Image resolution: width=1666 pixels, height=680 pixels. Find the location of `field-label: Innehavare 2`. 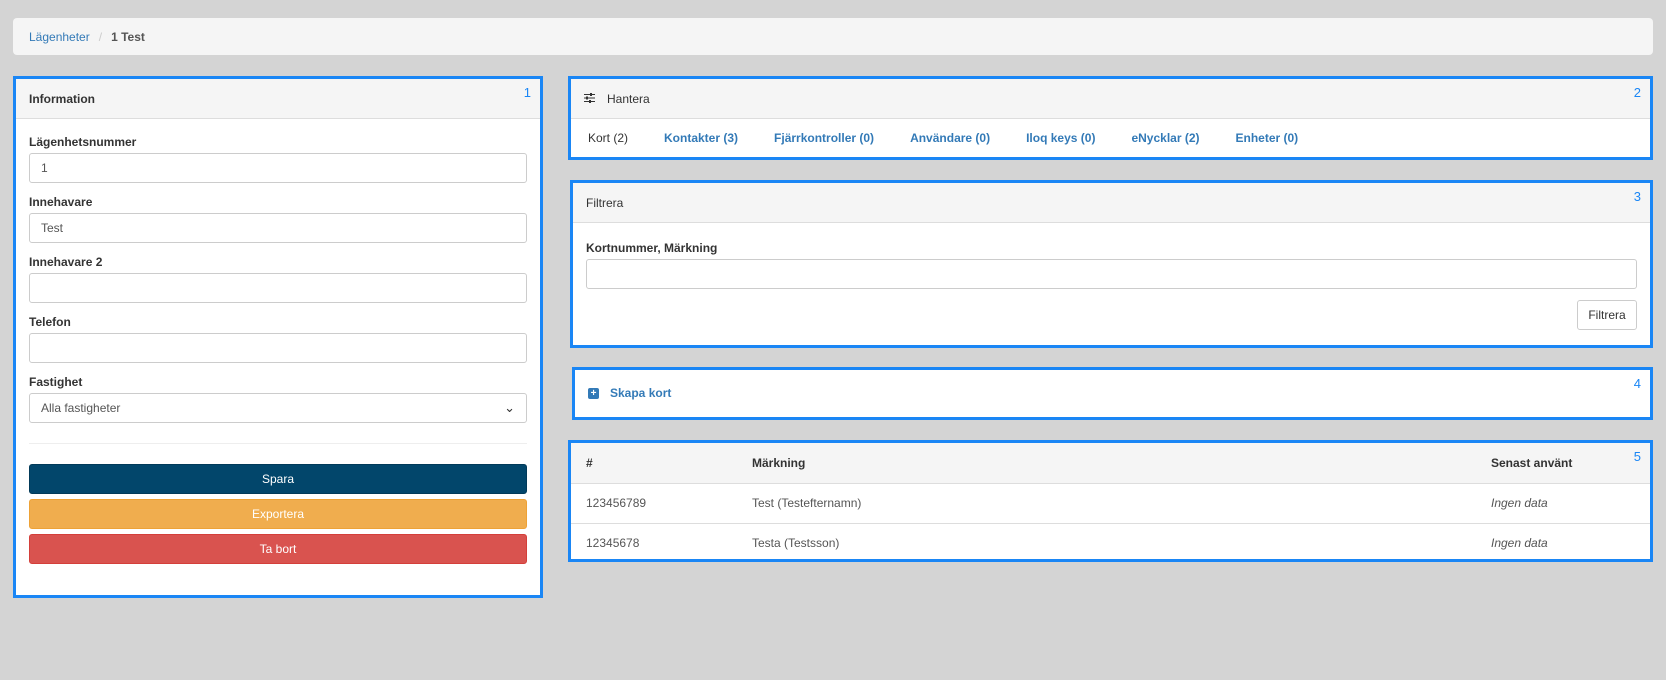

field-label: Innehavare 2 is located at coordinates (66, 262).